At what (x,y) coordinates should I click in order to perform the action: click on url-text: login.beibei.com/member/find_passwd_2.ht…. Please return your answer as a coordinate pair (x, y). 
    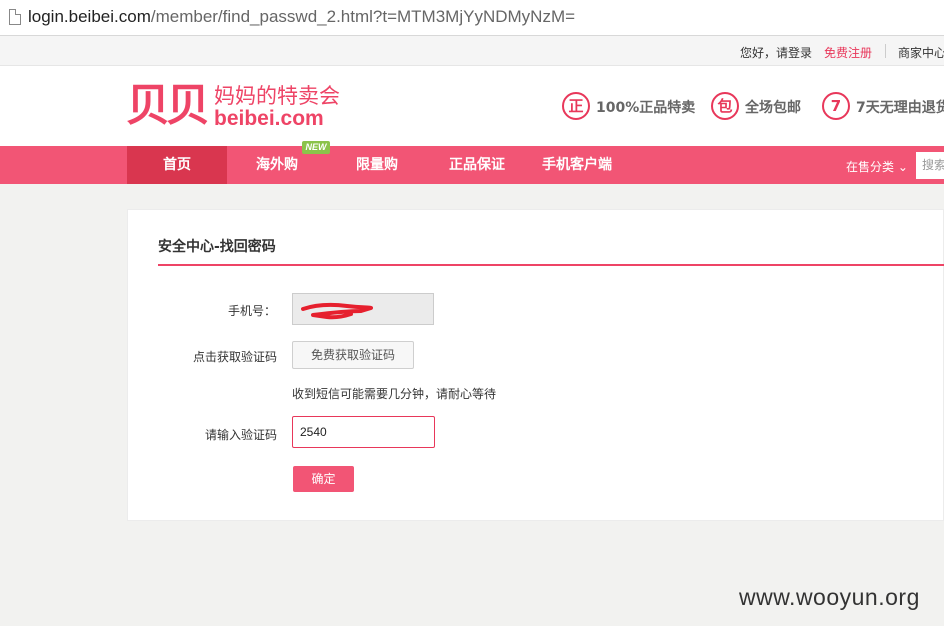
    Looking at the image, I should click on (301, 17).